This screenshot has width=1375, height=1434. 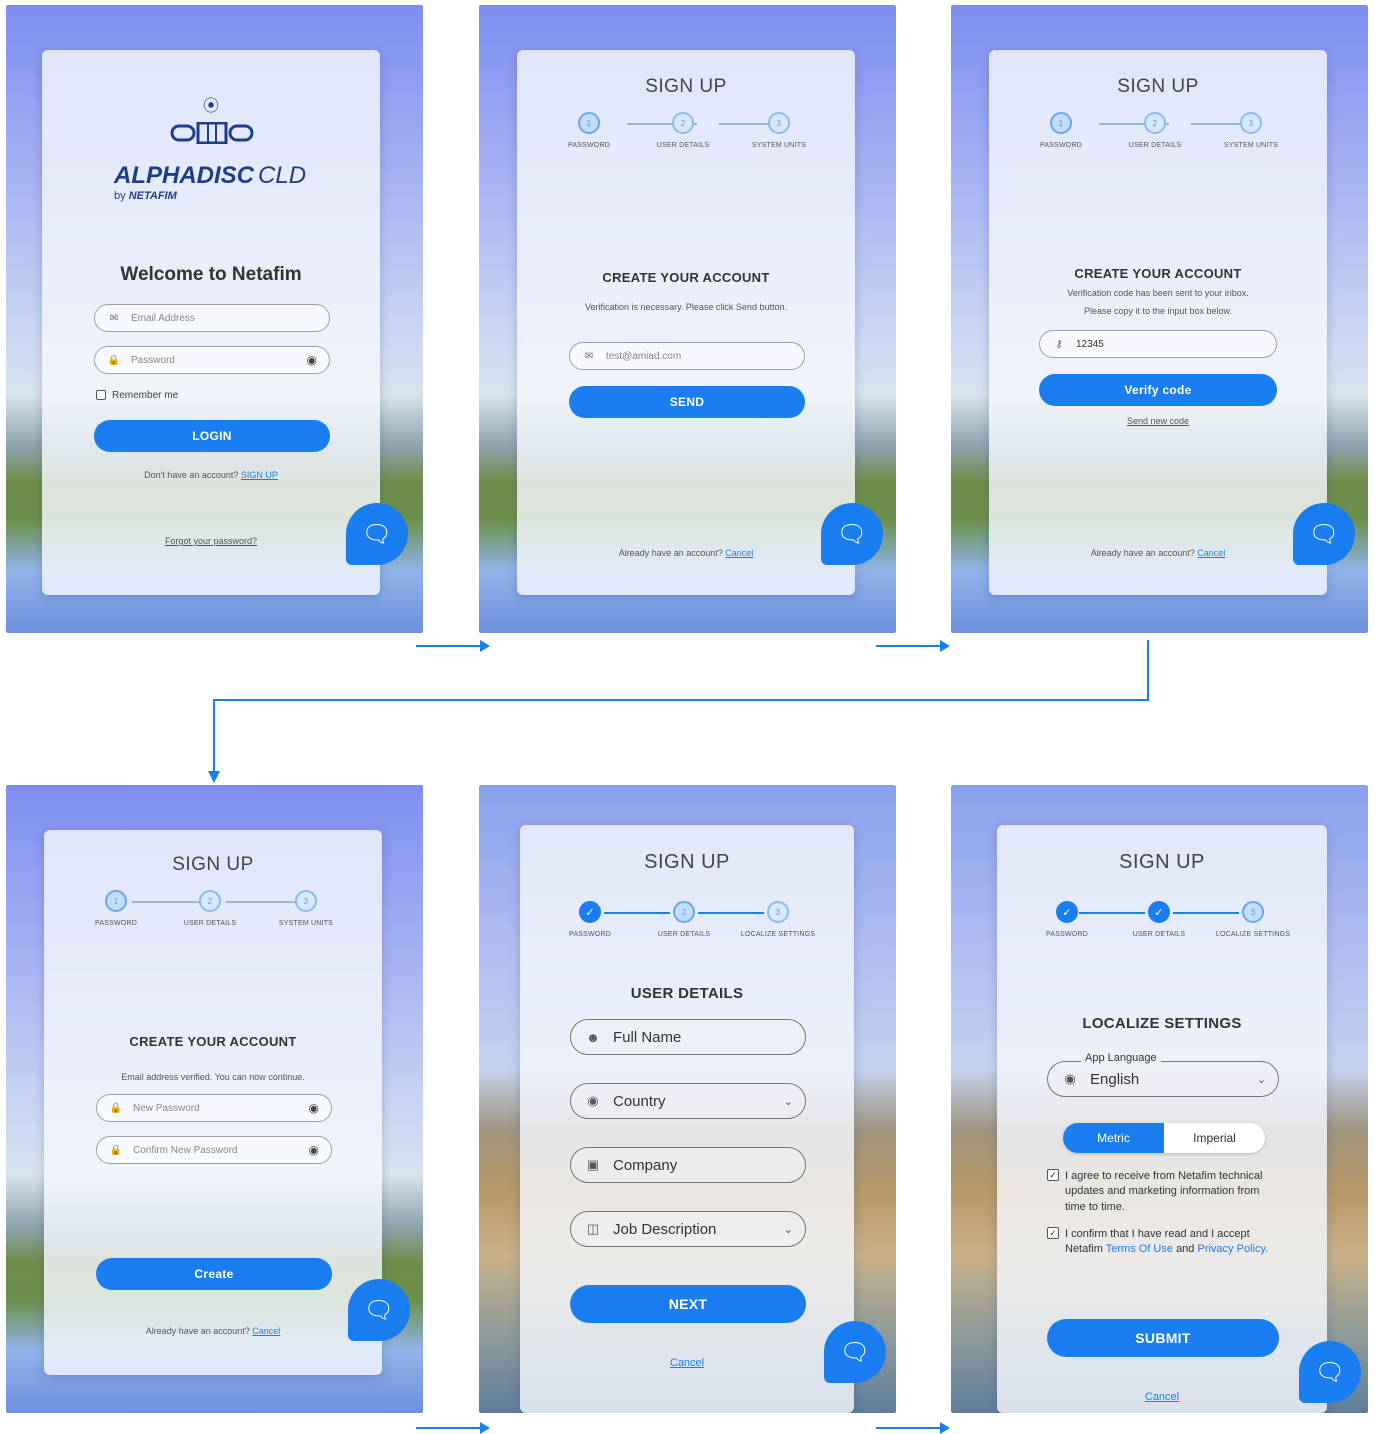 I want to click on user-icon: ☻, so click(x=593, y=1037).